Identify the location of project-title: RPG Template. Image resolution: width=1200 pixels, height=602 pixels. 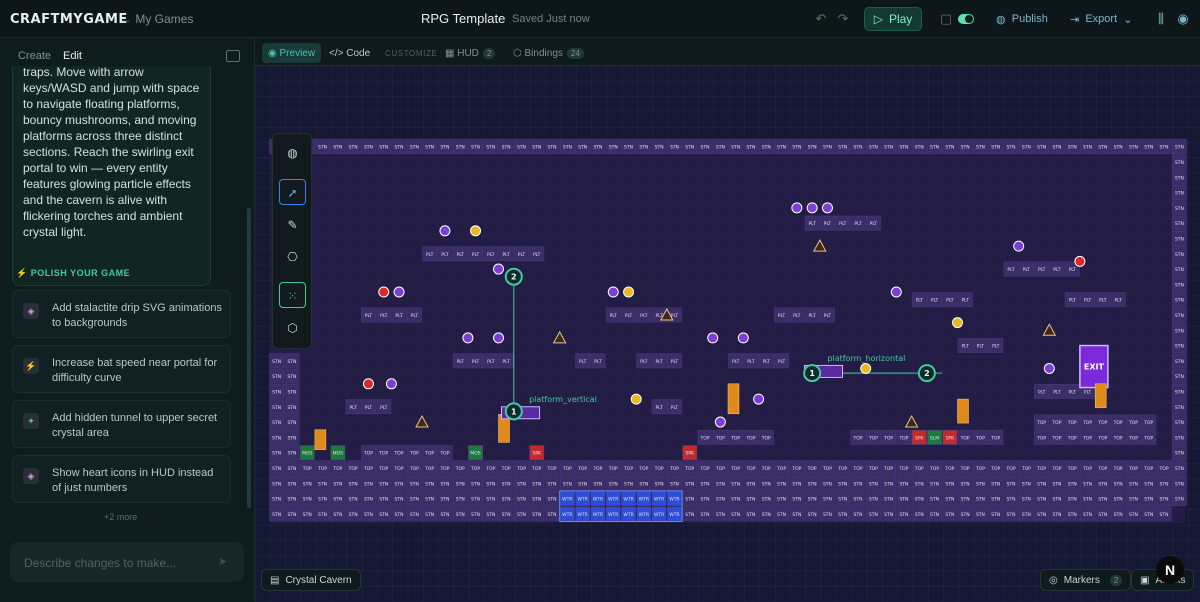
(463, 18).